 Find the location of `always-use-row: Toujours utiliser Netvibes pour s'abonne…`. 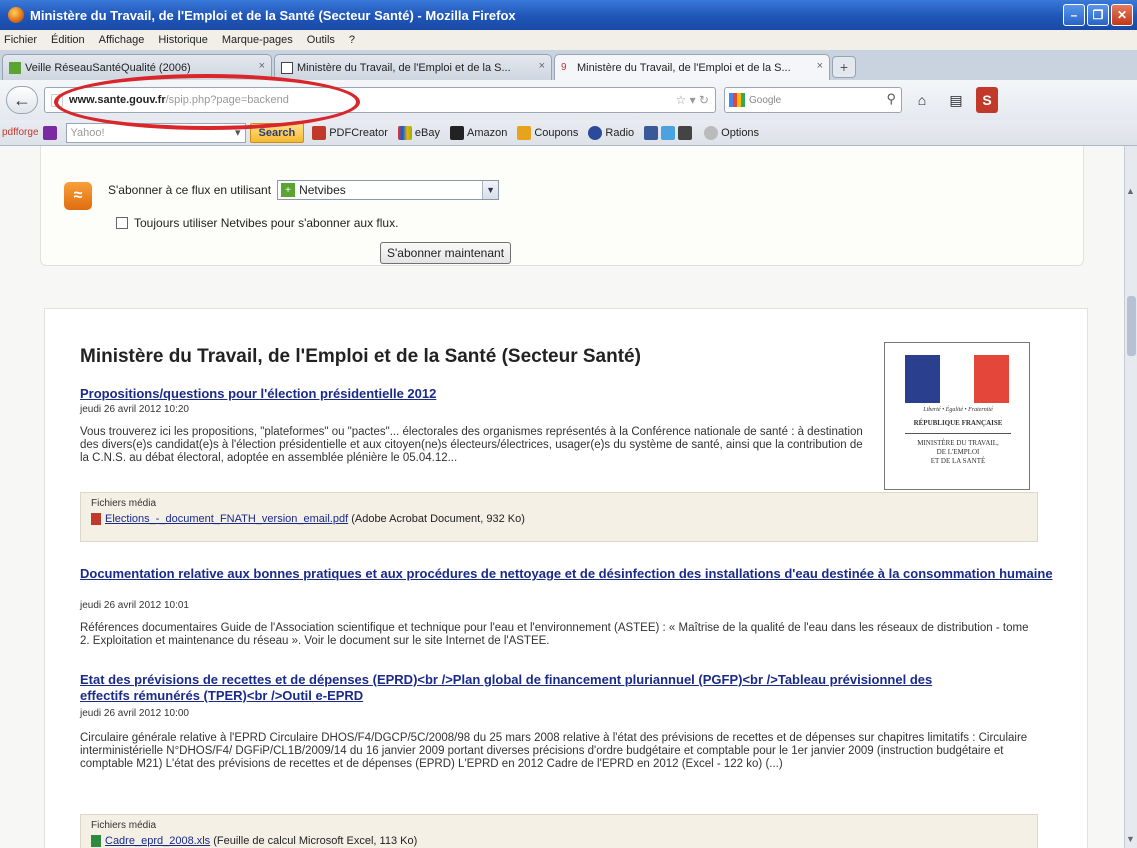

always-use-row: Toujours utiliser Netvibes pour s'abonne… is located at coordinates (257, 223).